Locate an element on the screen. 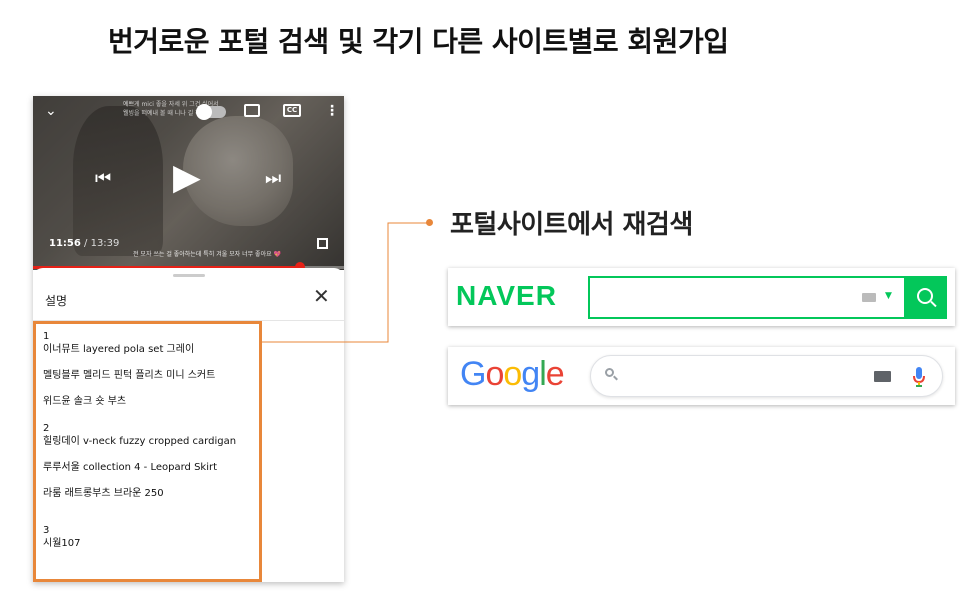  naver-search-bar: NAVER ▼ is located at coordinates (701, 297).